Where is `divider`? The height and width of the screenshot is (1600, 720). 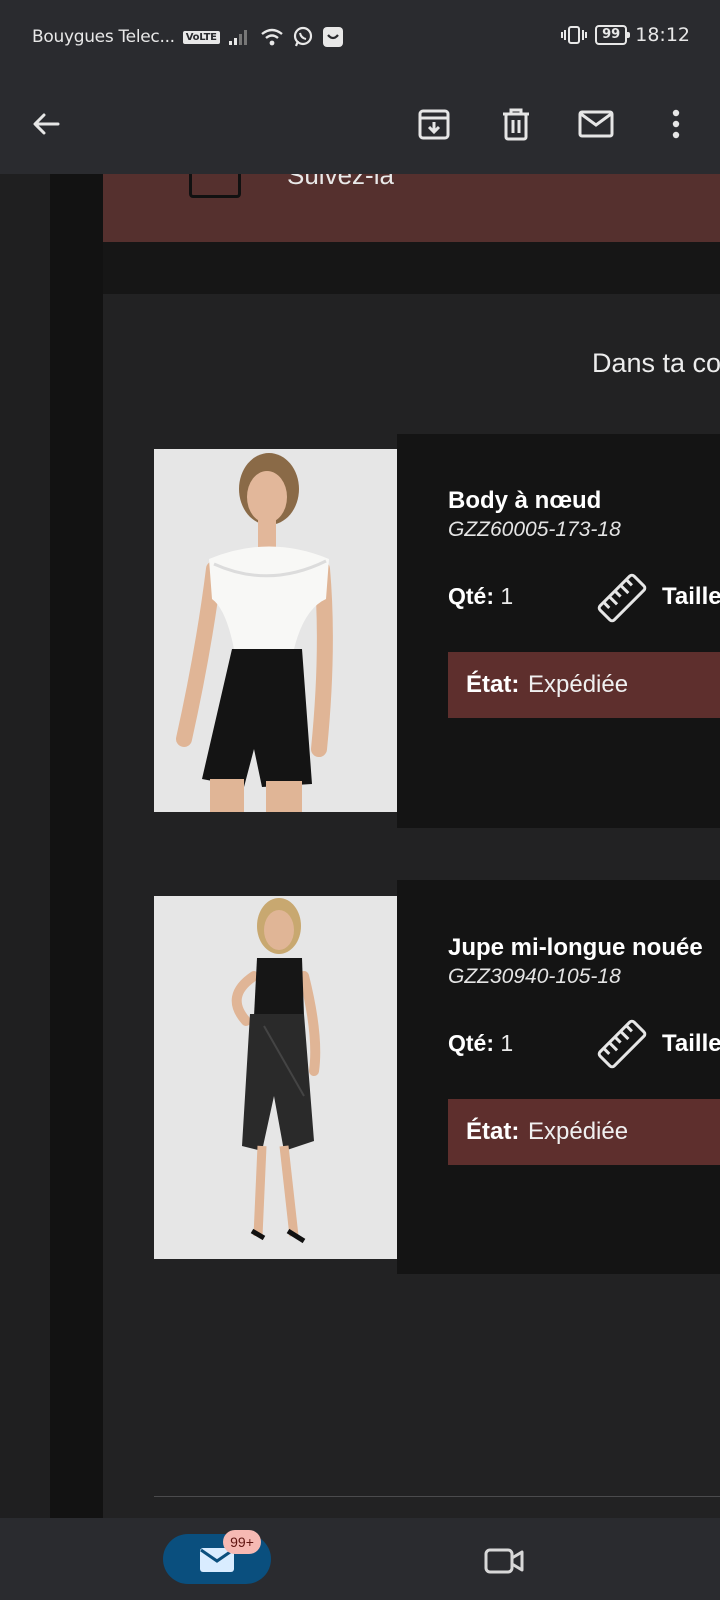
divider is located at coordinates (437, 1496).